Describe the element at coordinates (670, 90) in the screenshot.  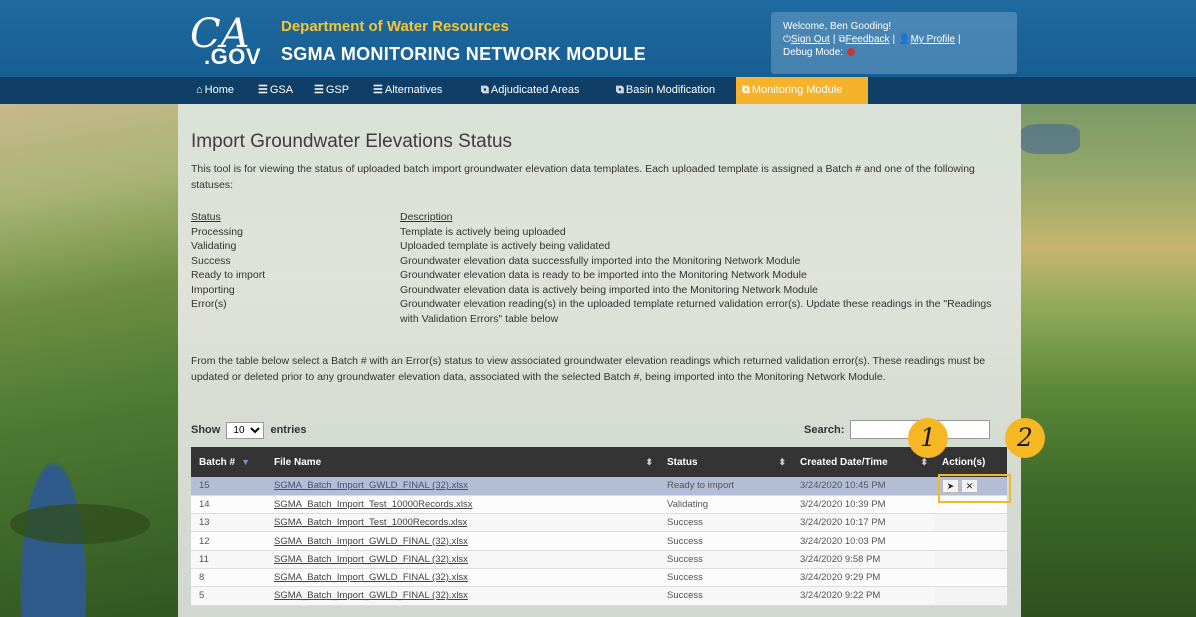
I see `nav-basin-label: Basin Modification` at that location.